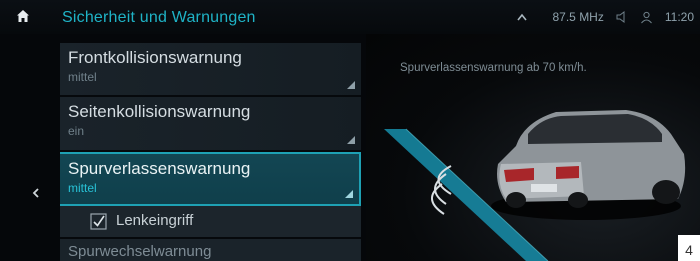 This screenshot has height=261, width=700. I want to click on home-button, so click(23, 18).